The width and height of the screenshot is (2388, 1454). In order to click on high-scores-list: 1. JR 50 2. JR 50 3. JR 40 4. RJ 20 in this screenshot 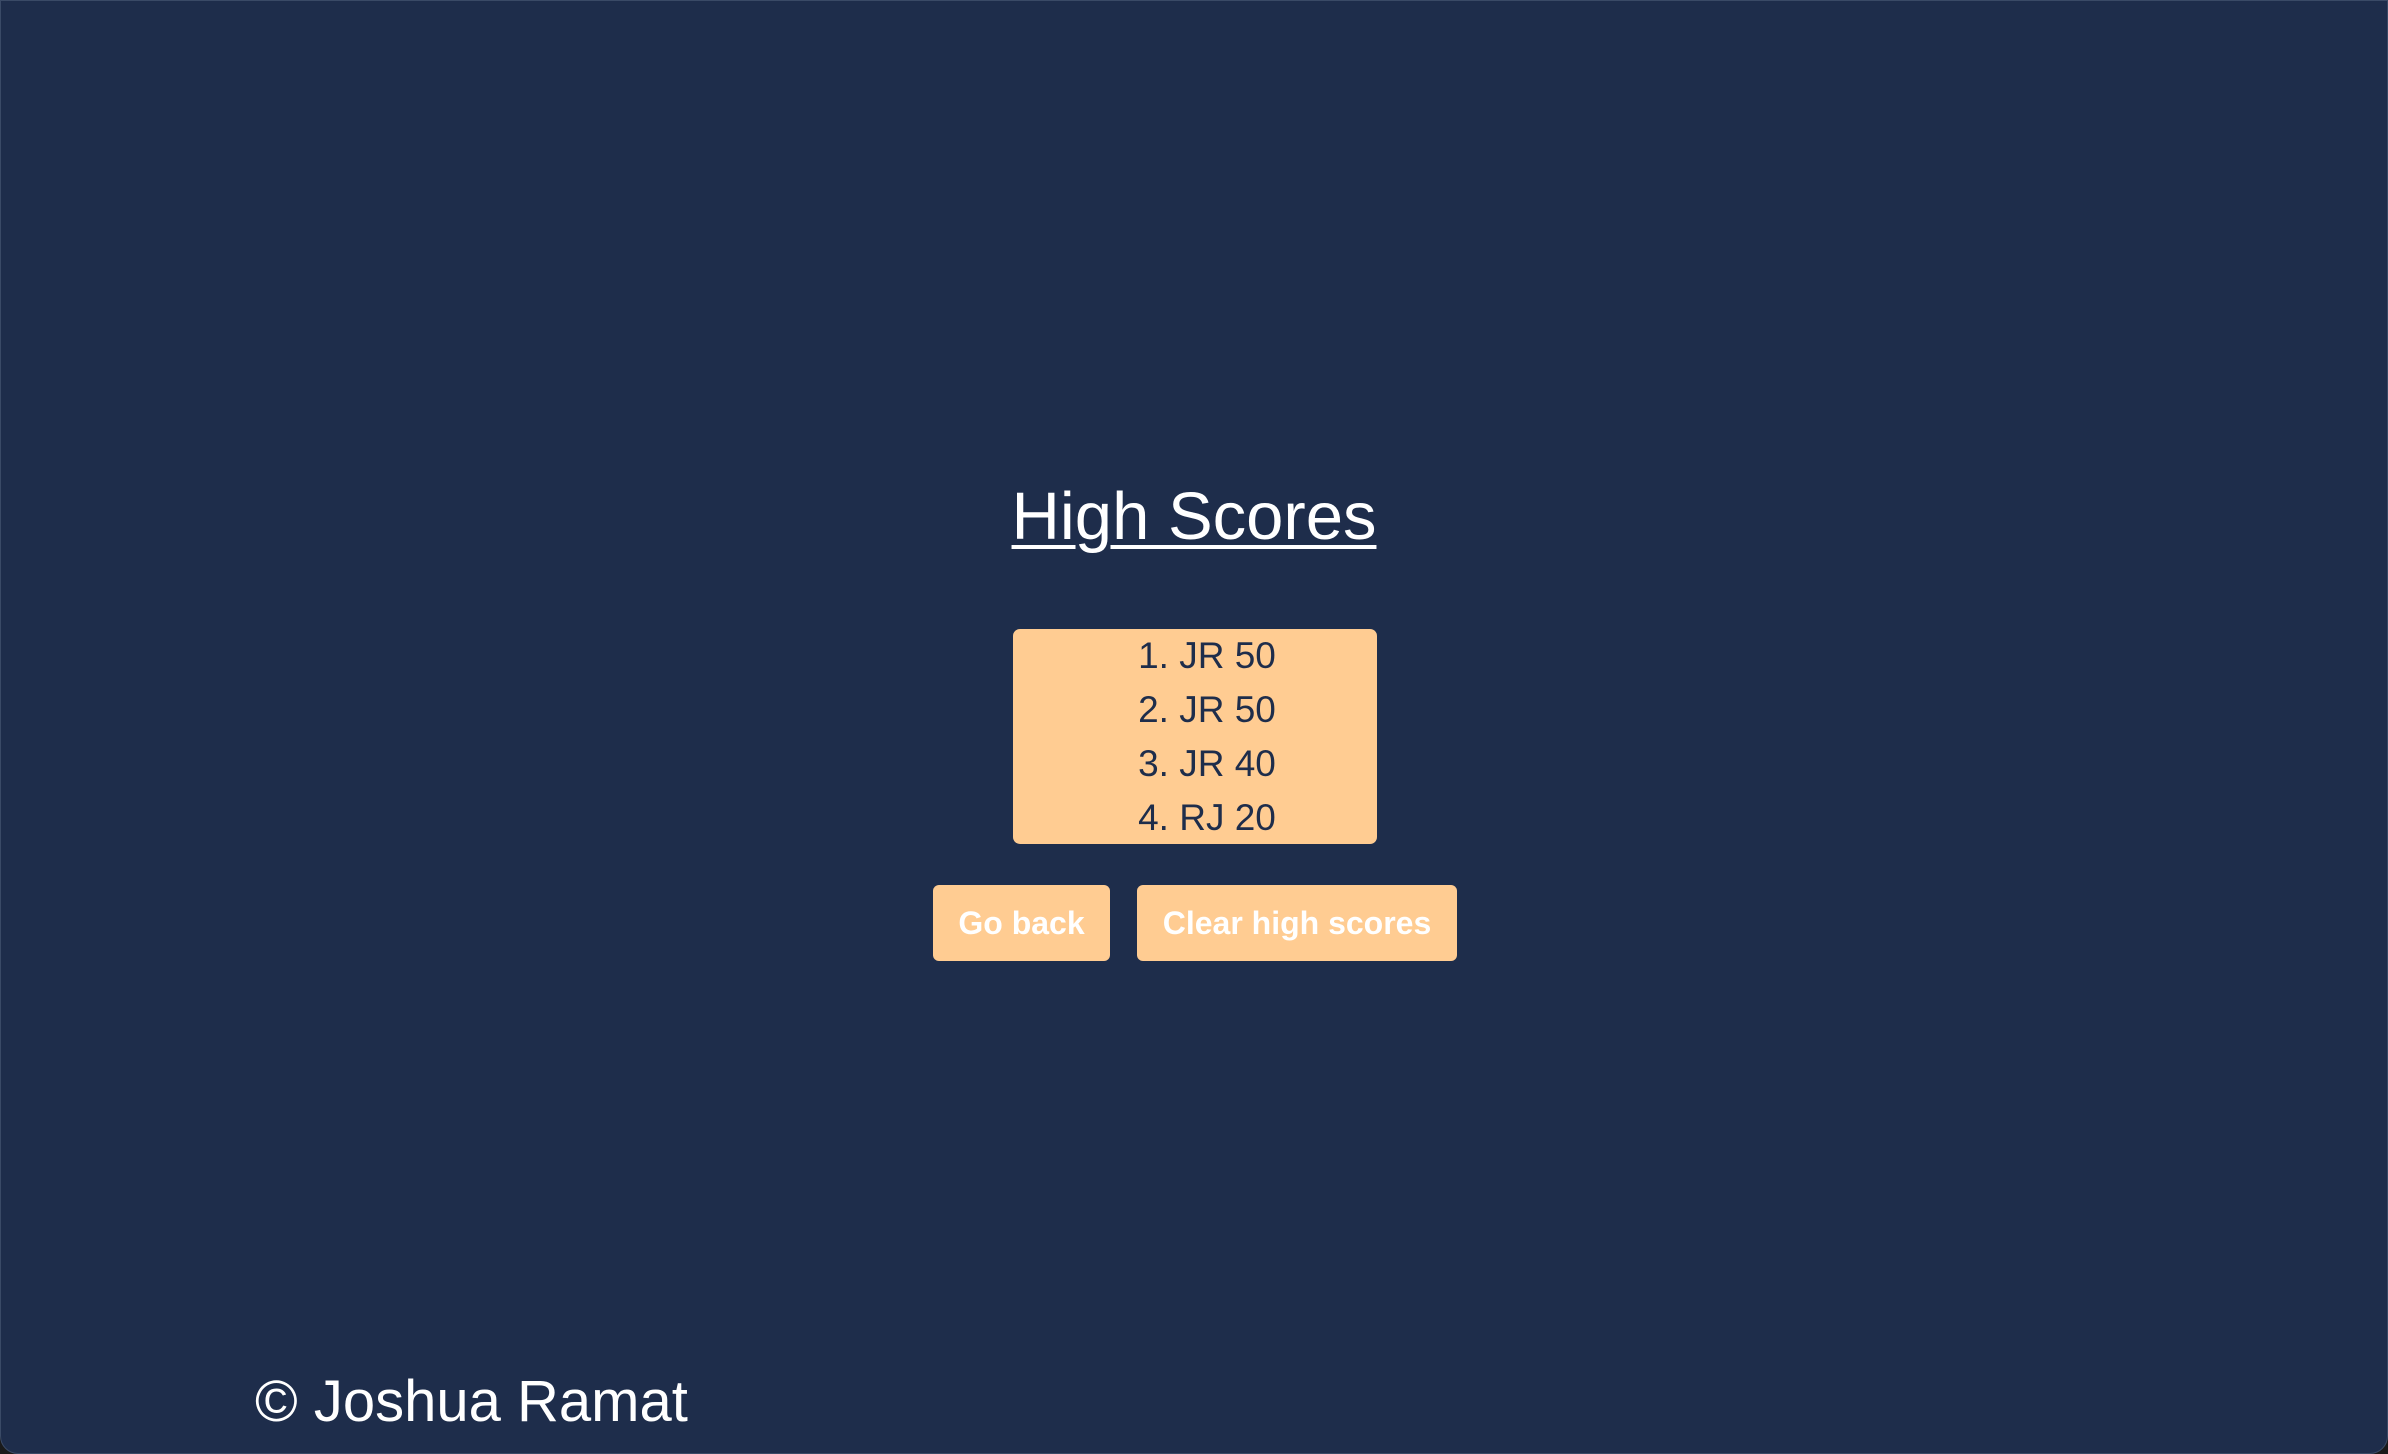, I will do `click(1195, 736)`.